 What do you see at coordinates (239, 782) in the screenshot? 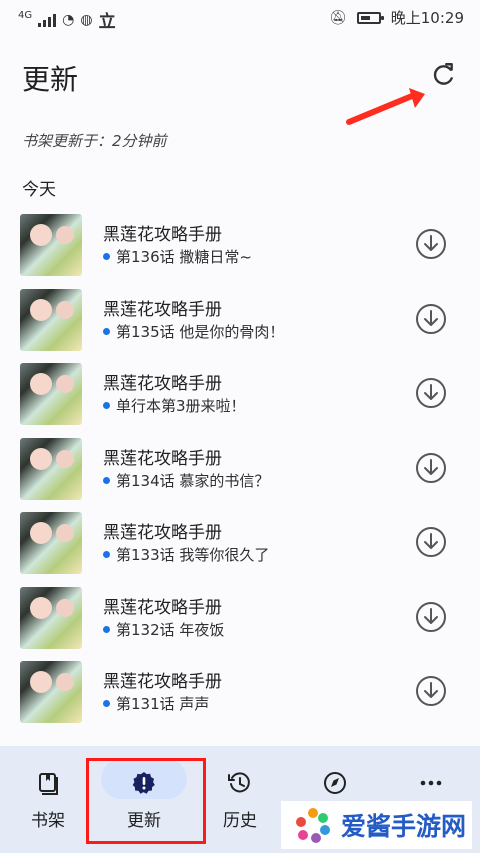
I see `history-icon` at bounding box center [239, 782].